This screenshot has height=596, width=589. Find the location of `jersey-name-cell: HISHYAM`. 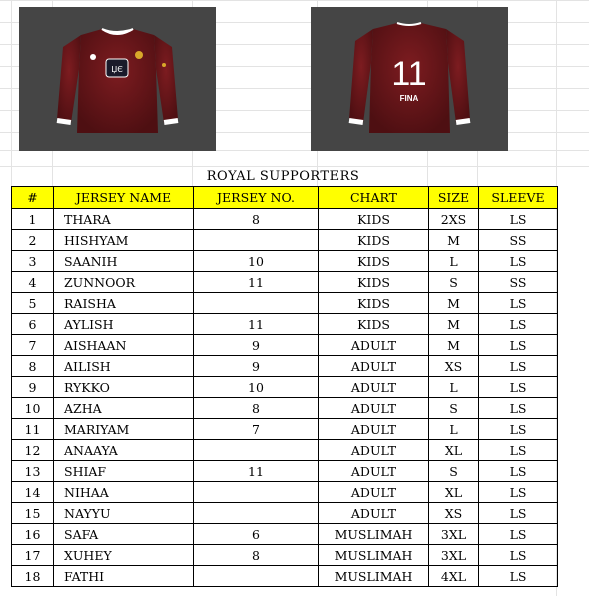

jersey-name-cell: HISHYAM is located at coordinates (123, 240).